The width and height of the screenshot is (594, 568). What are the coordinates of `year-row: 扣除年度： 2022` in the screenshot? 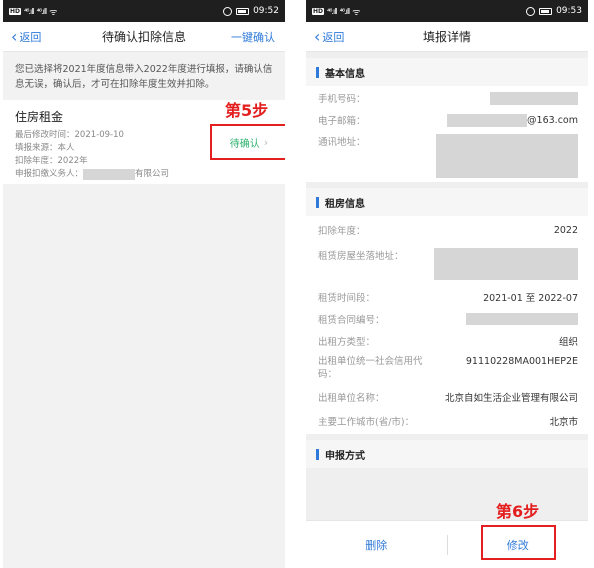 It's located at (448, 230).